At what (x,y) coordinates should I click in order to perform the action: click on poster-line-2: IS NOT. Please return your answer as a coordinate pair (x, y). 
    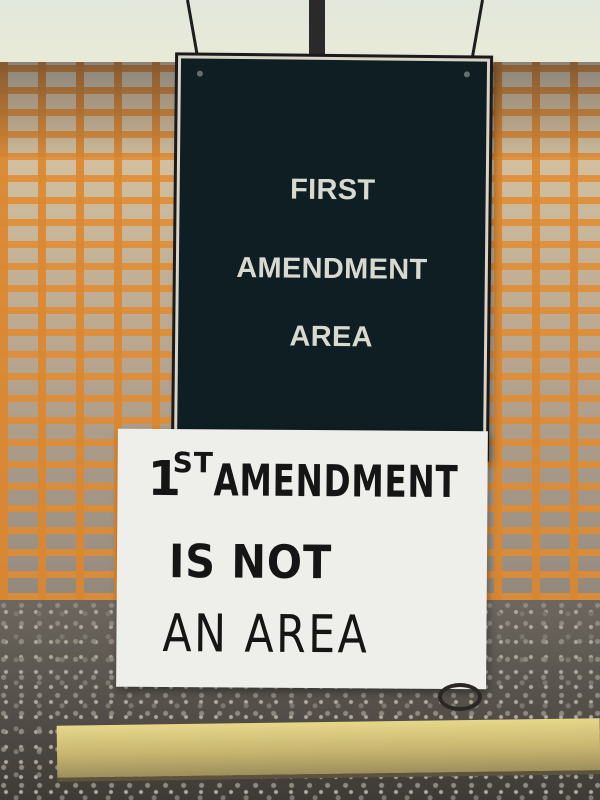
    Looking at the image, I should click on (250, 562).